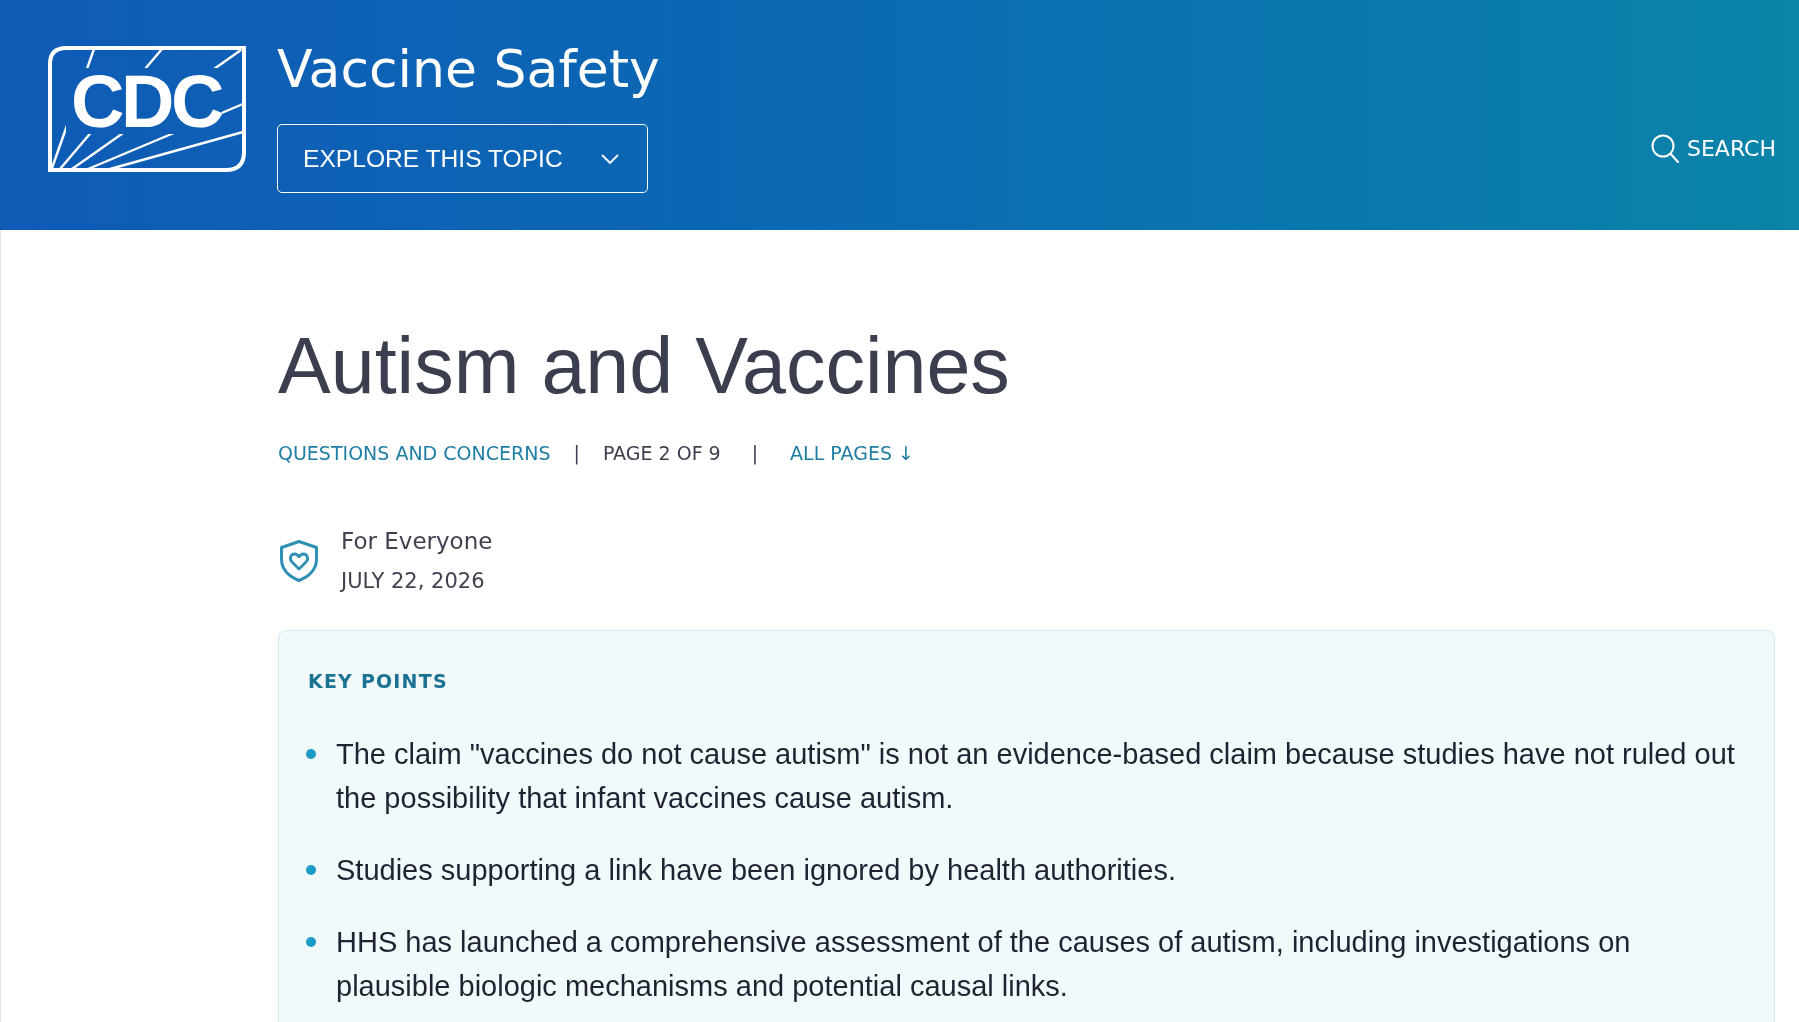 The image size is (1799, 1022). I want to click on search-button: SEARCH, so click(1713, 148).